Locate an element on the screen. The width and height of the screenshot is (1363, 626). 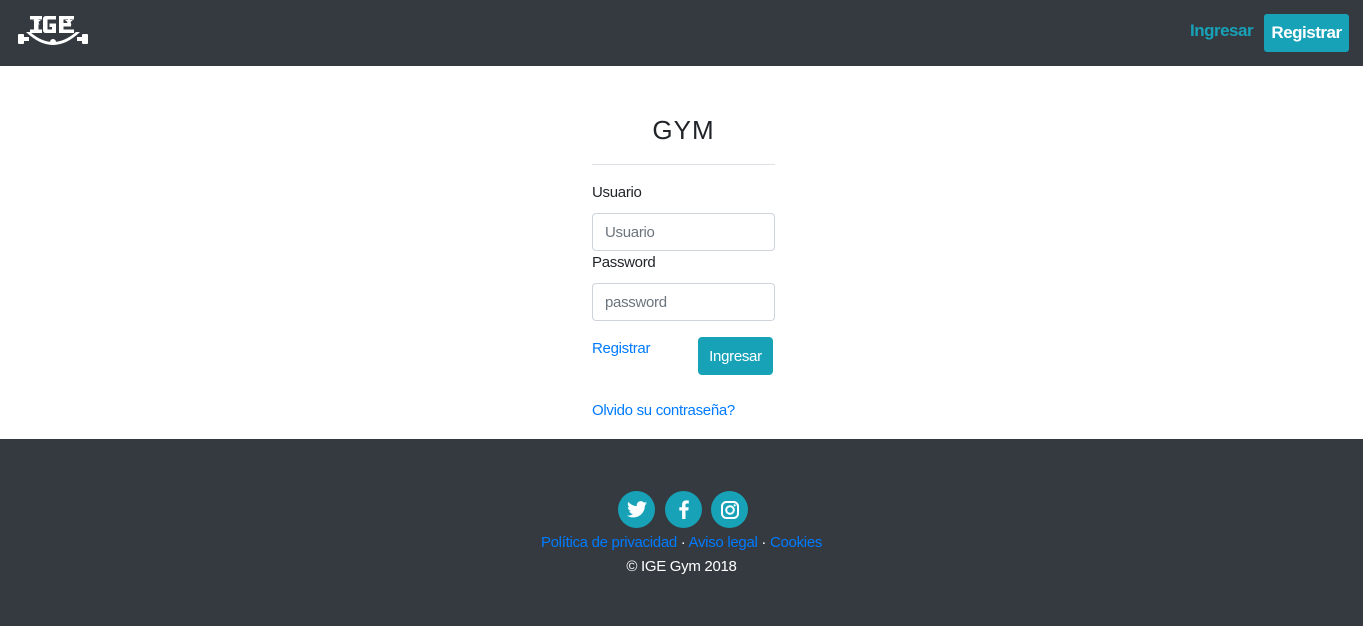
twitter-icon is located at coordinates (636, 509).